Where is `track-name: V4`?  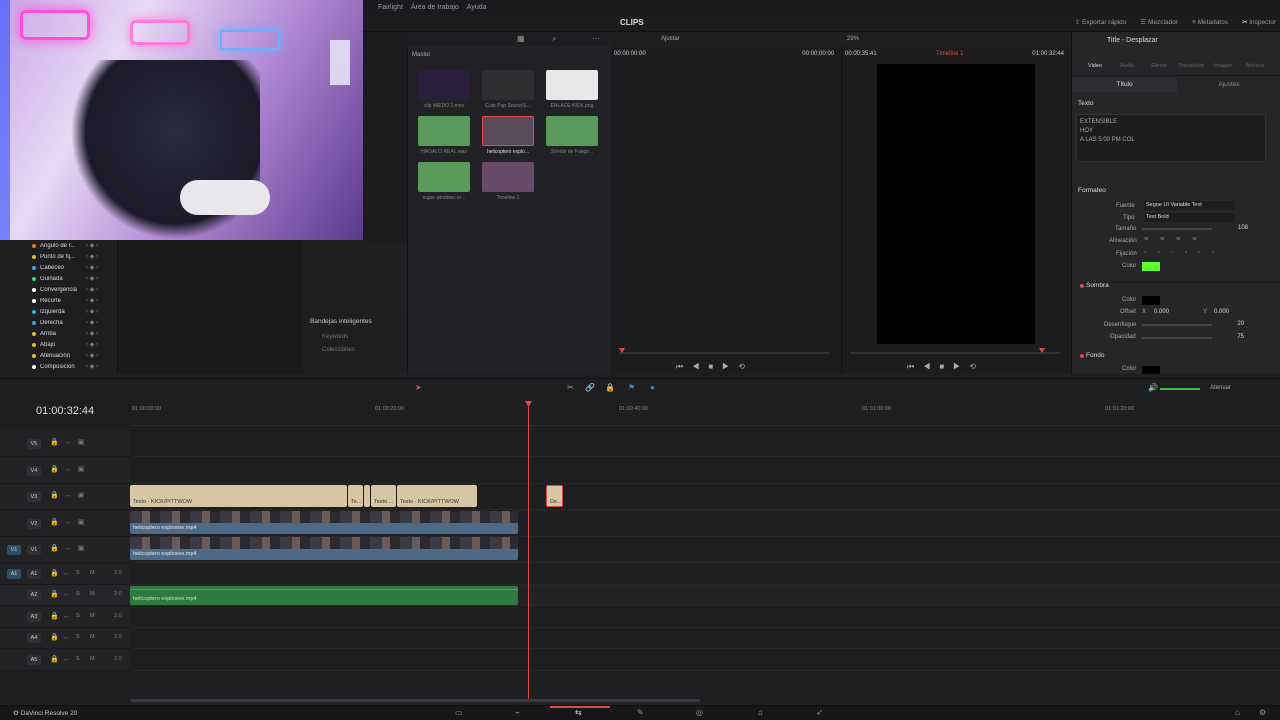
track-name: V4 is located at coordinates (34, 471).